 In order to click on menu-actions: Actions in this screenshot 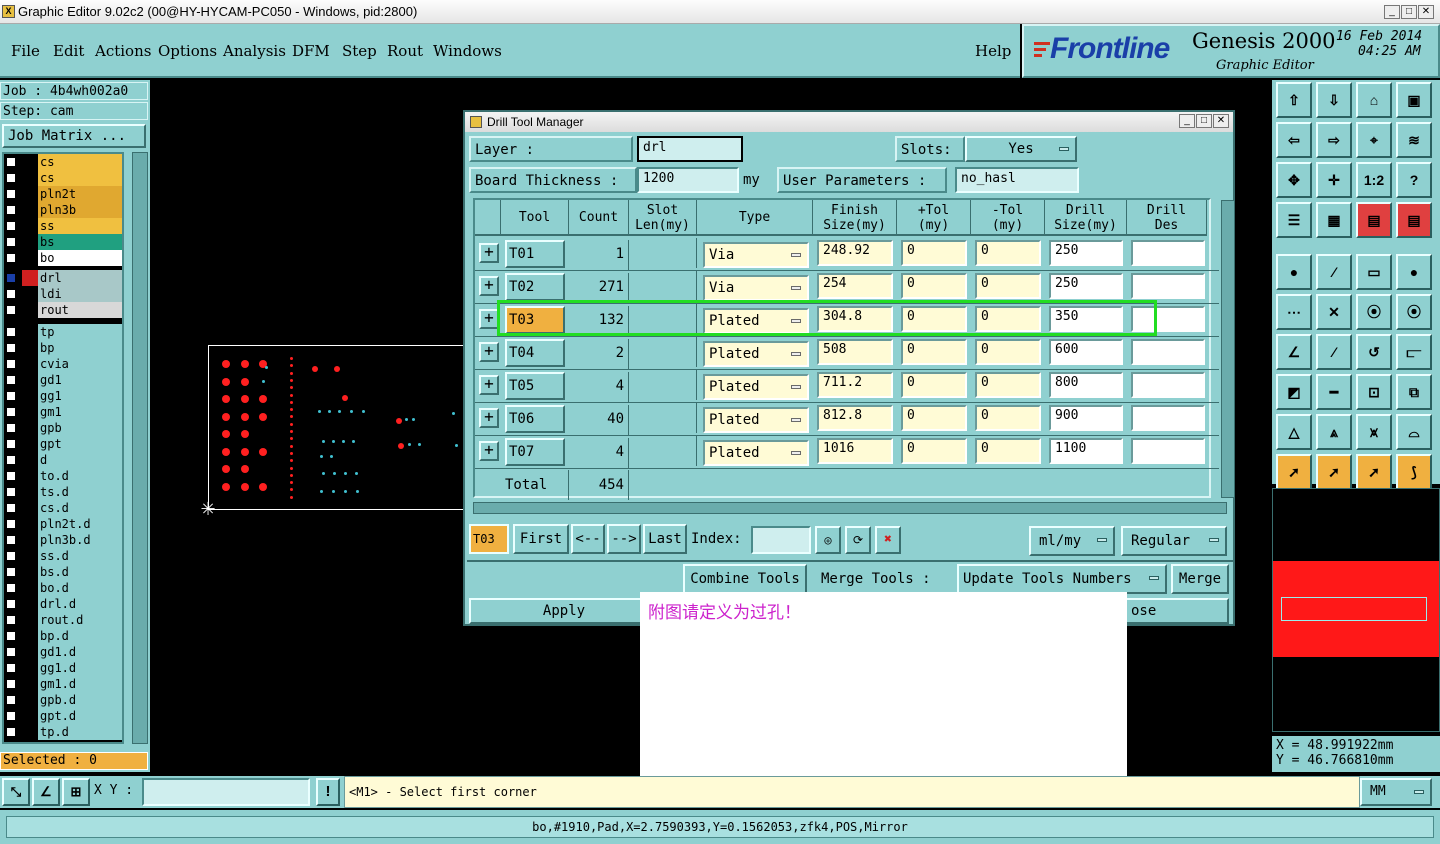, I will do `click(123, 51)`.